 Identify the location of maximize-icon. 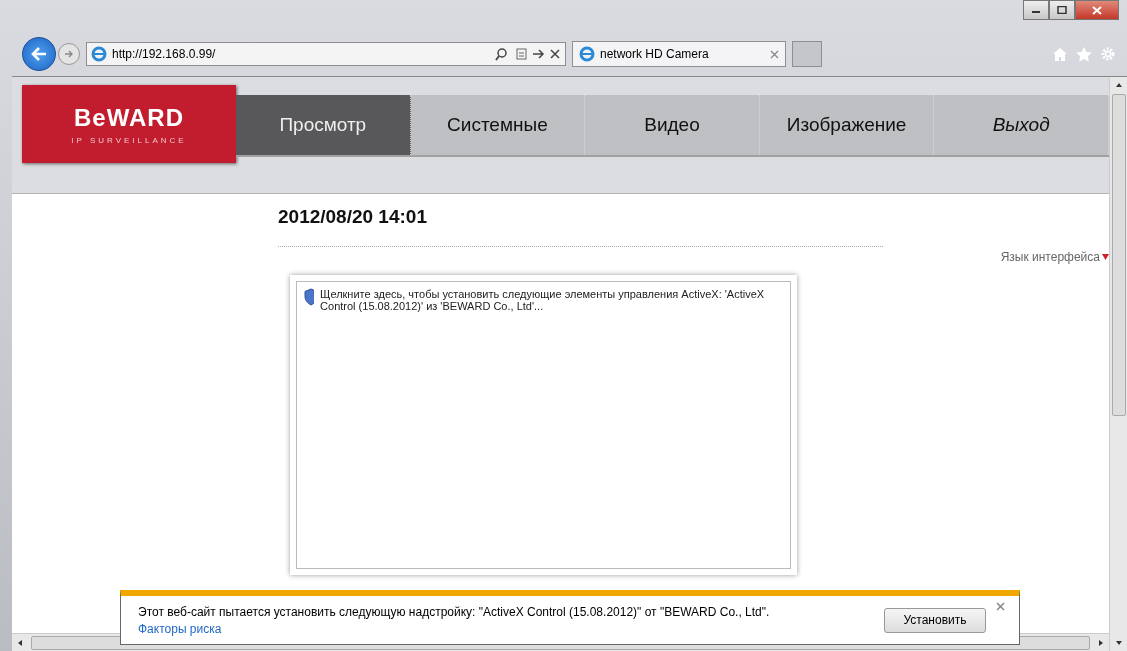
(1062, 10).